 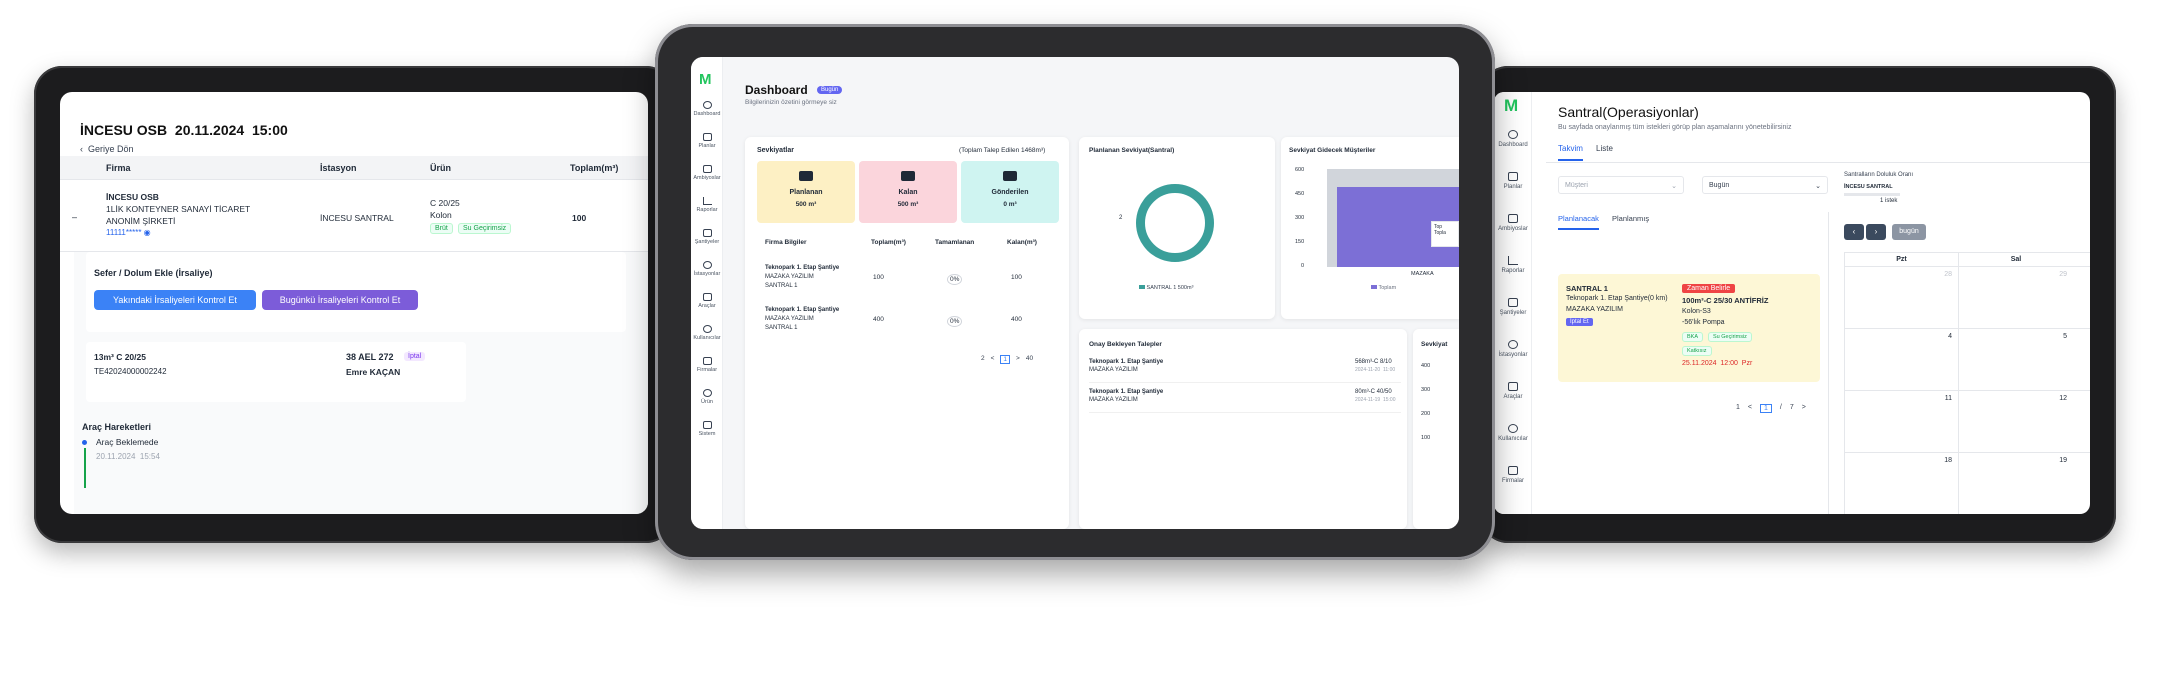 I want to click on musteri-title: Sevkiyat Gidecek Müşteriler, so click(x=1332, y=150).